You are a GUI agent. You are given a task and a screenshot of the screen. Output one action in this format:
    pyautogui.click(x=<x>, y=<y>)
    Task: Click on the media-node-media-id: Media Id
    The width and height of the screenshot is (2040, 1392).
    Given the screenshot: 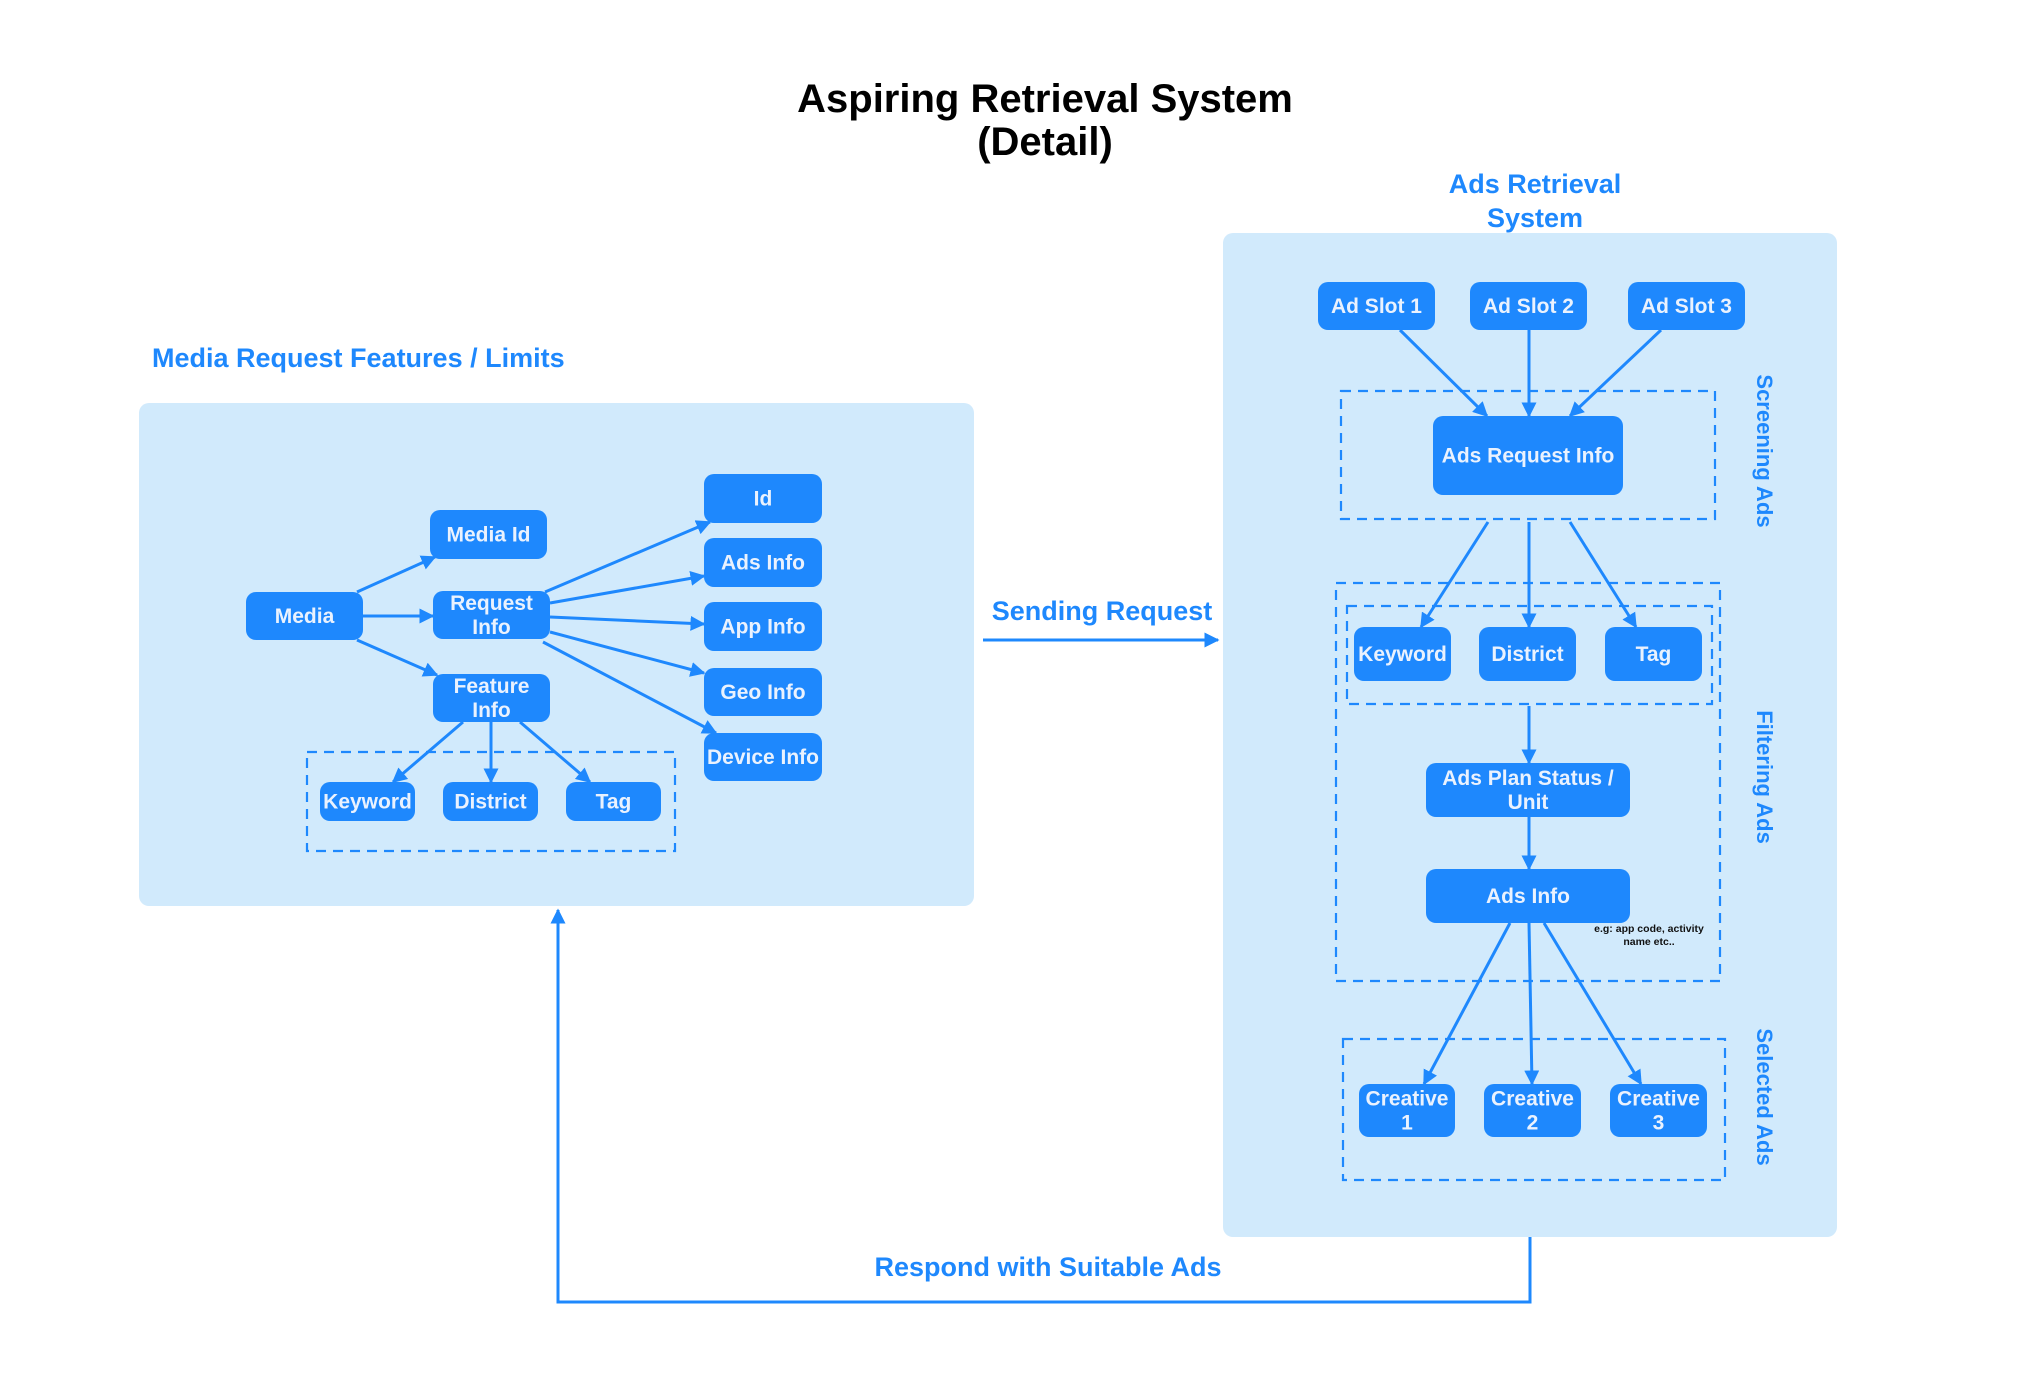 What is the action you would take?
    pyautogui.click(x=488, y=534)
    